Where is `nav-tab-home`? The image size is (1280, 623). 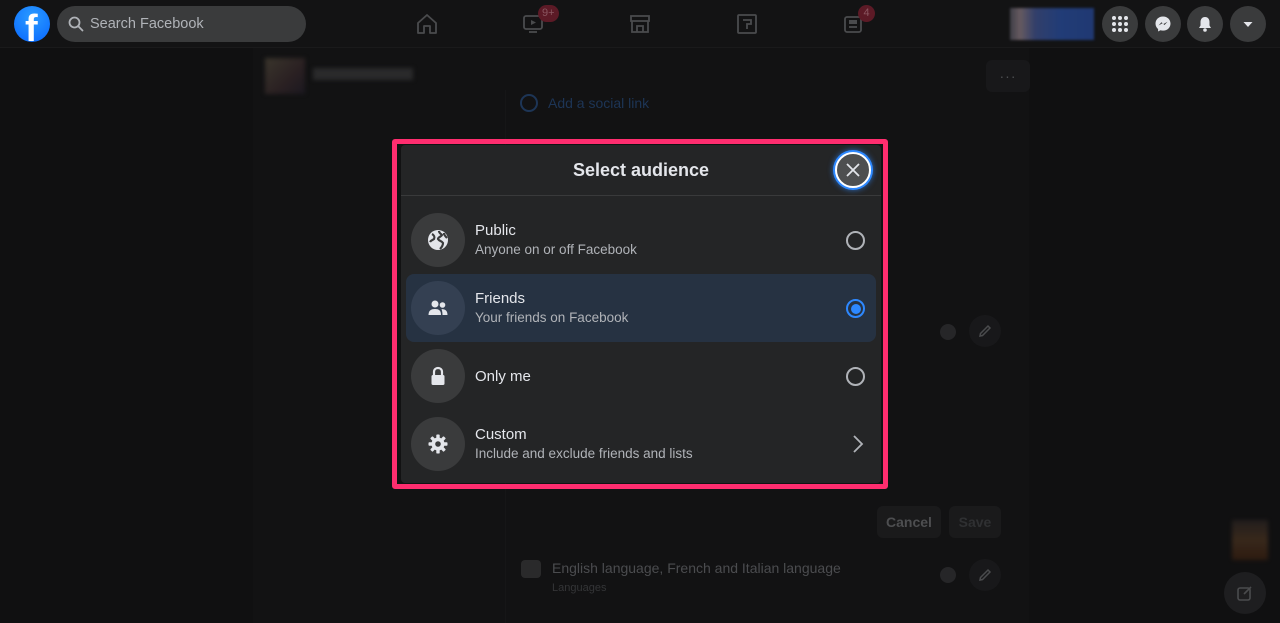 nav-tab-home is located at coordinates (427, 24).